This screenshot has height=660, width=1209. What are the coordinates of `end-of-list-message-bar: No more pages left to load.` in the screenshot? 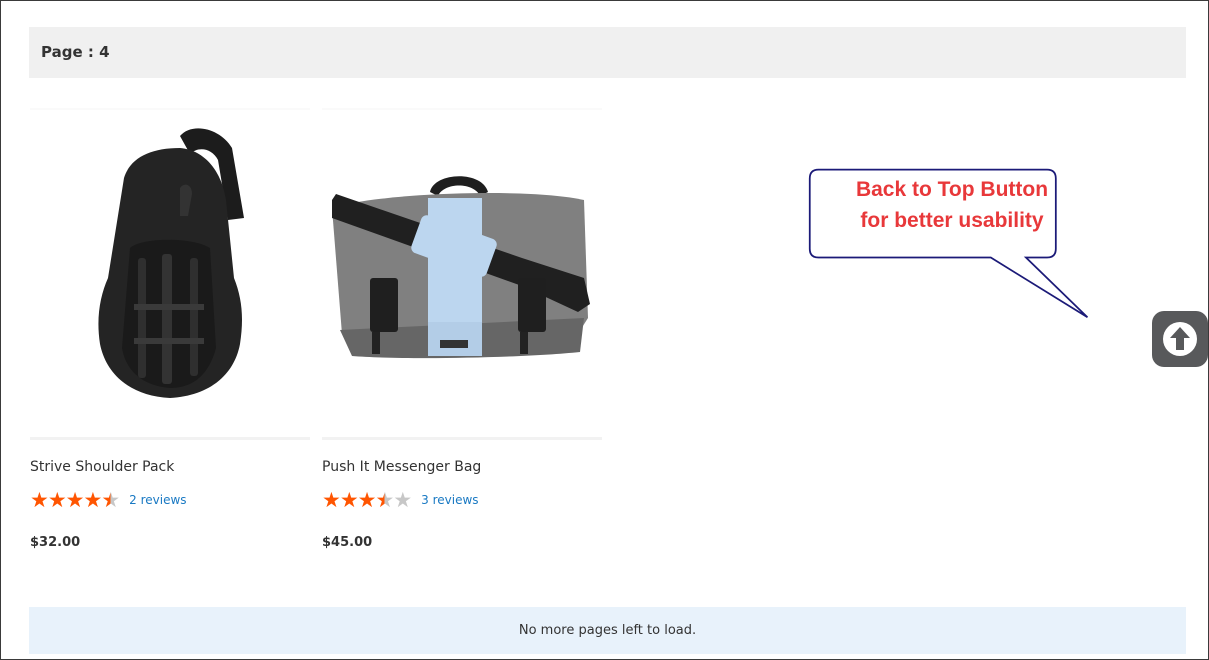 It's located at (607, 630).